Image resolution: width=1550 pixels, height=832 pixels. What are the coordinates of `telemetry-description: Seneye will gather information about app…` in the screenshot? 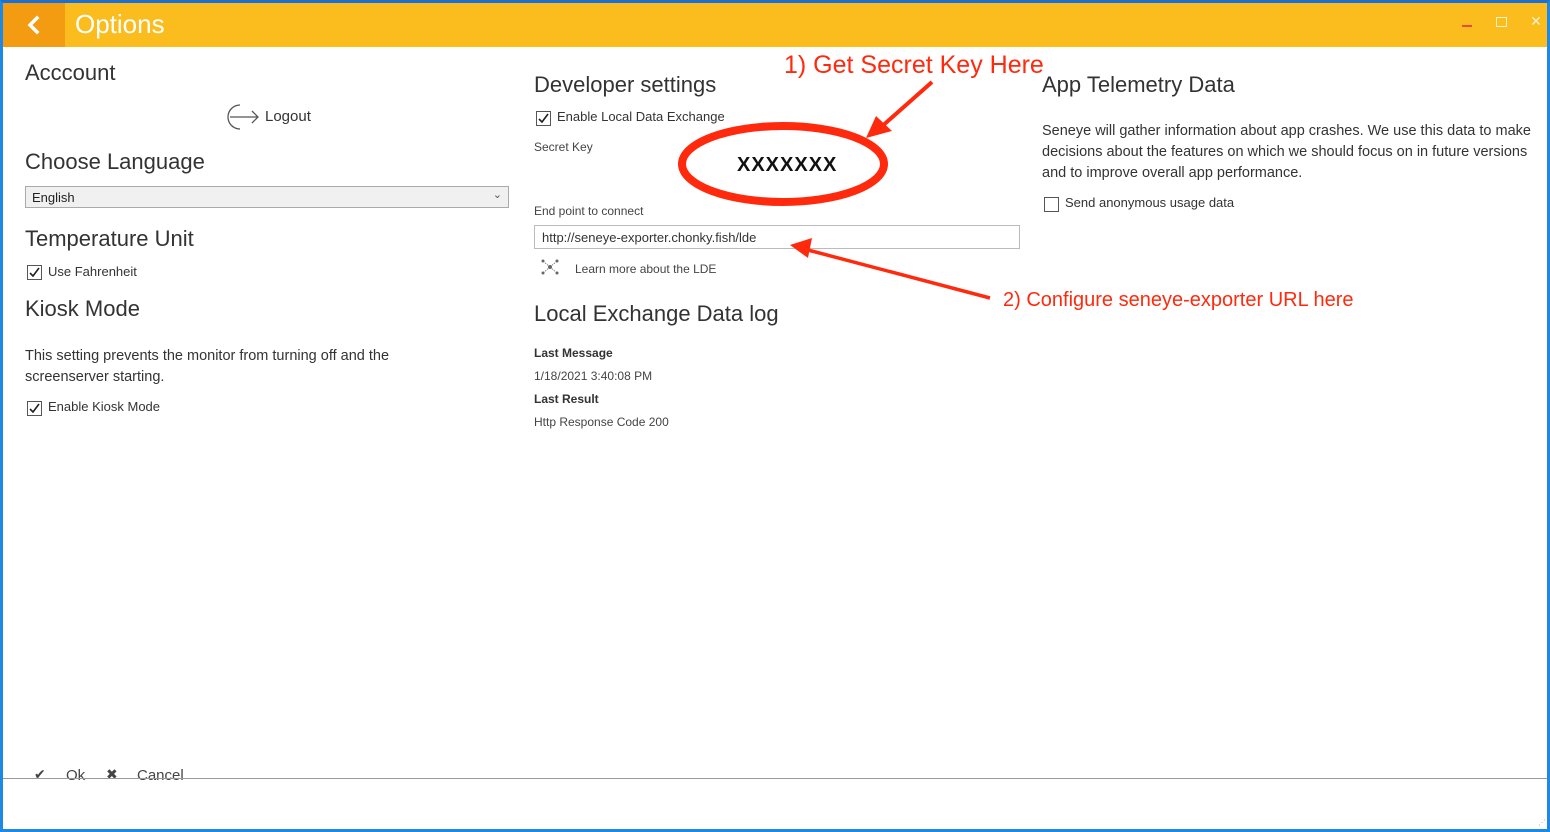 It's located at (1286, 152).